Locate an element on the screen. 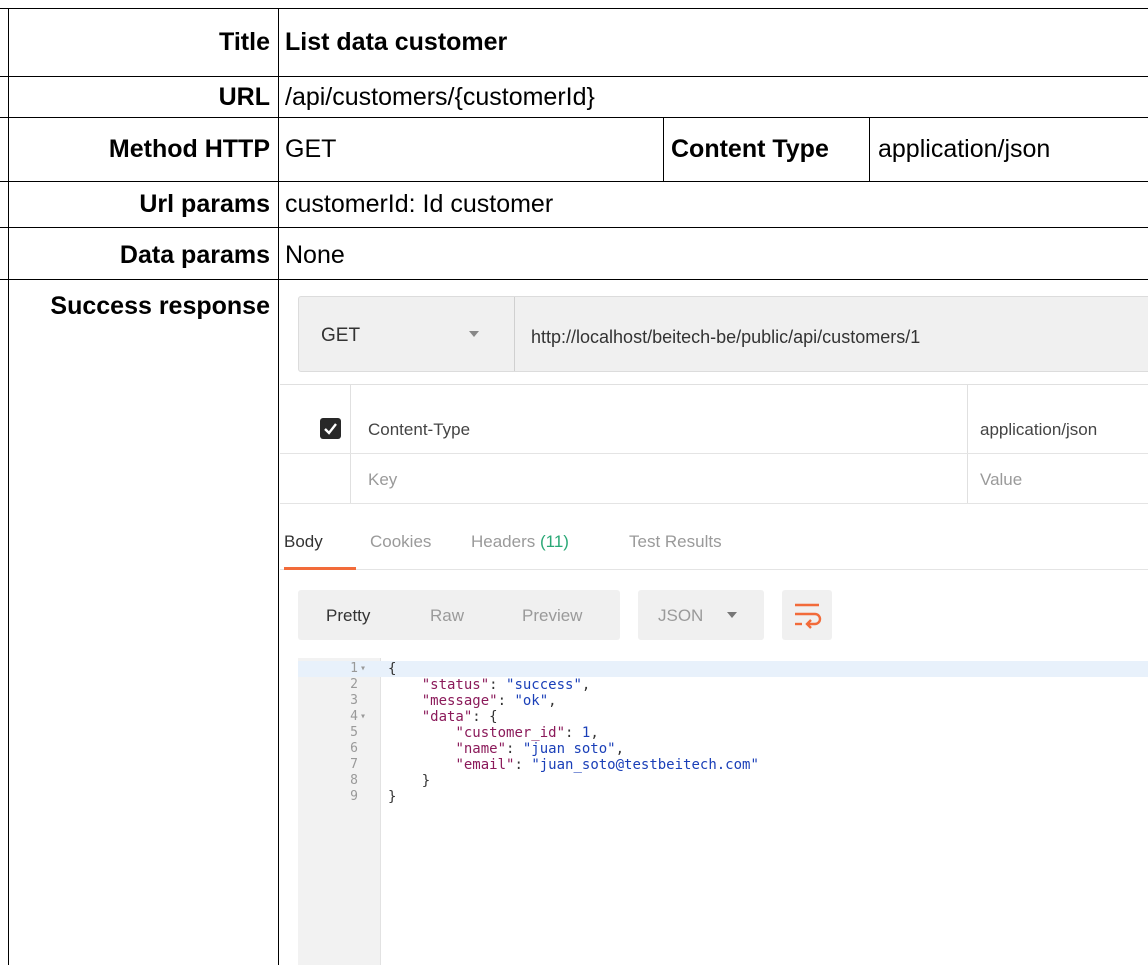 This screenshot has width=1148, height=965. line-number: 2 is located at coordinates (354, 684).